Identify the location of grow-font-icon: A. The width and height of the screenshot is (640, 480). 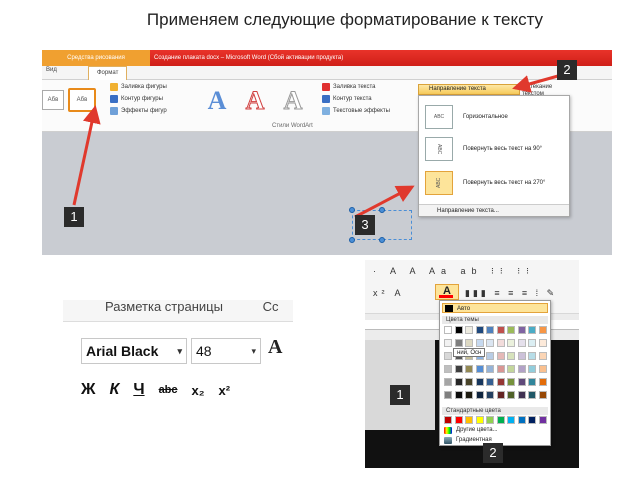
(275, 347).